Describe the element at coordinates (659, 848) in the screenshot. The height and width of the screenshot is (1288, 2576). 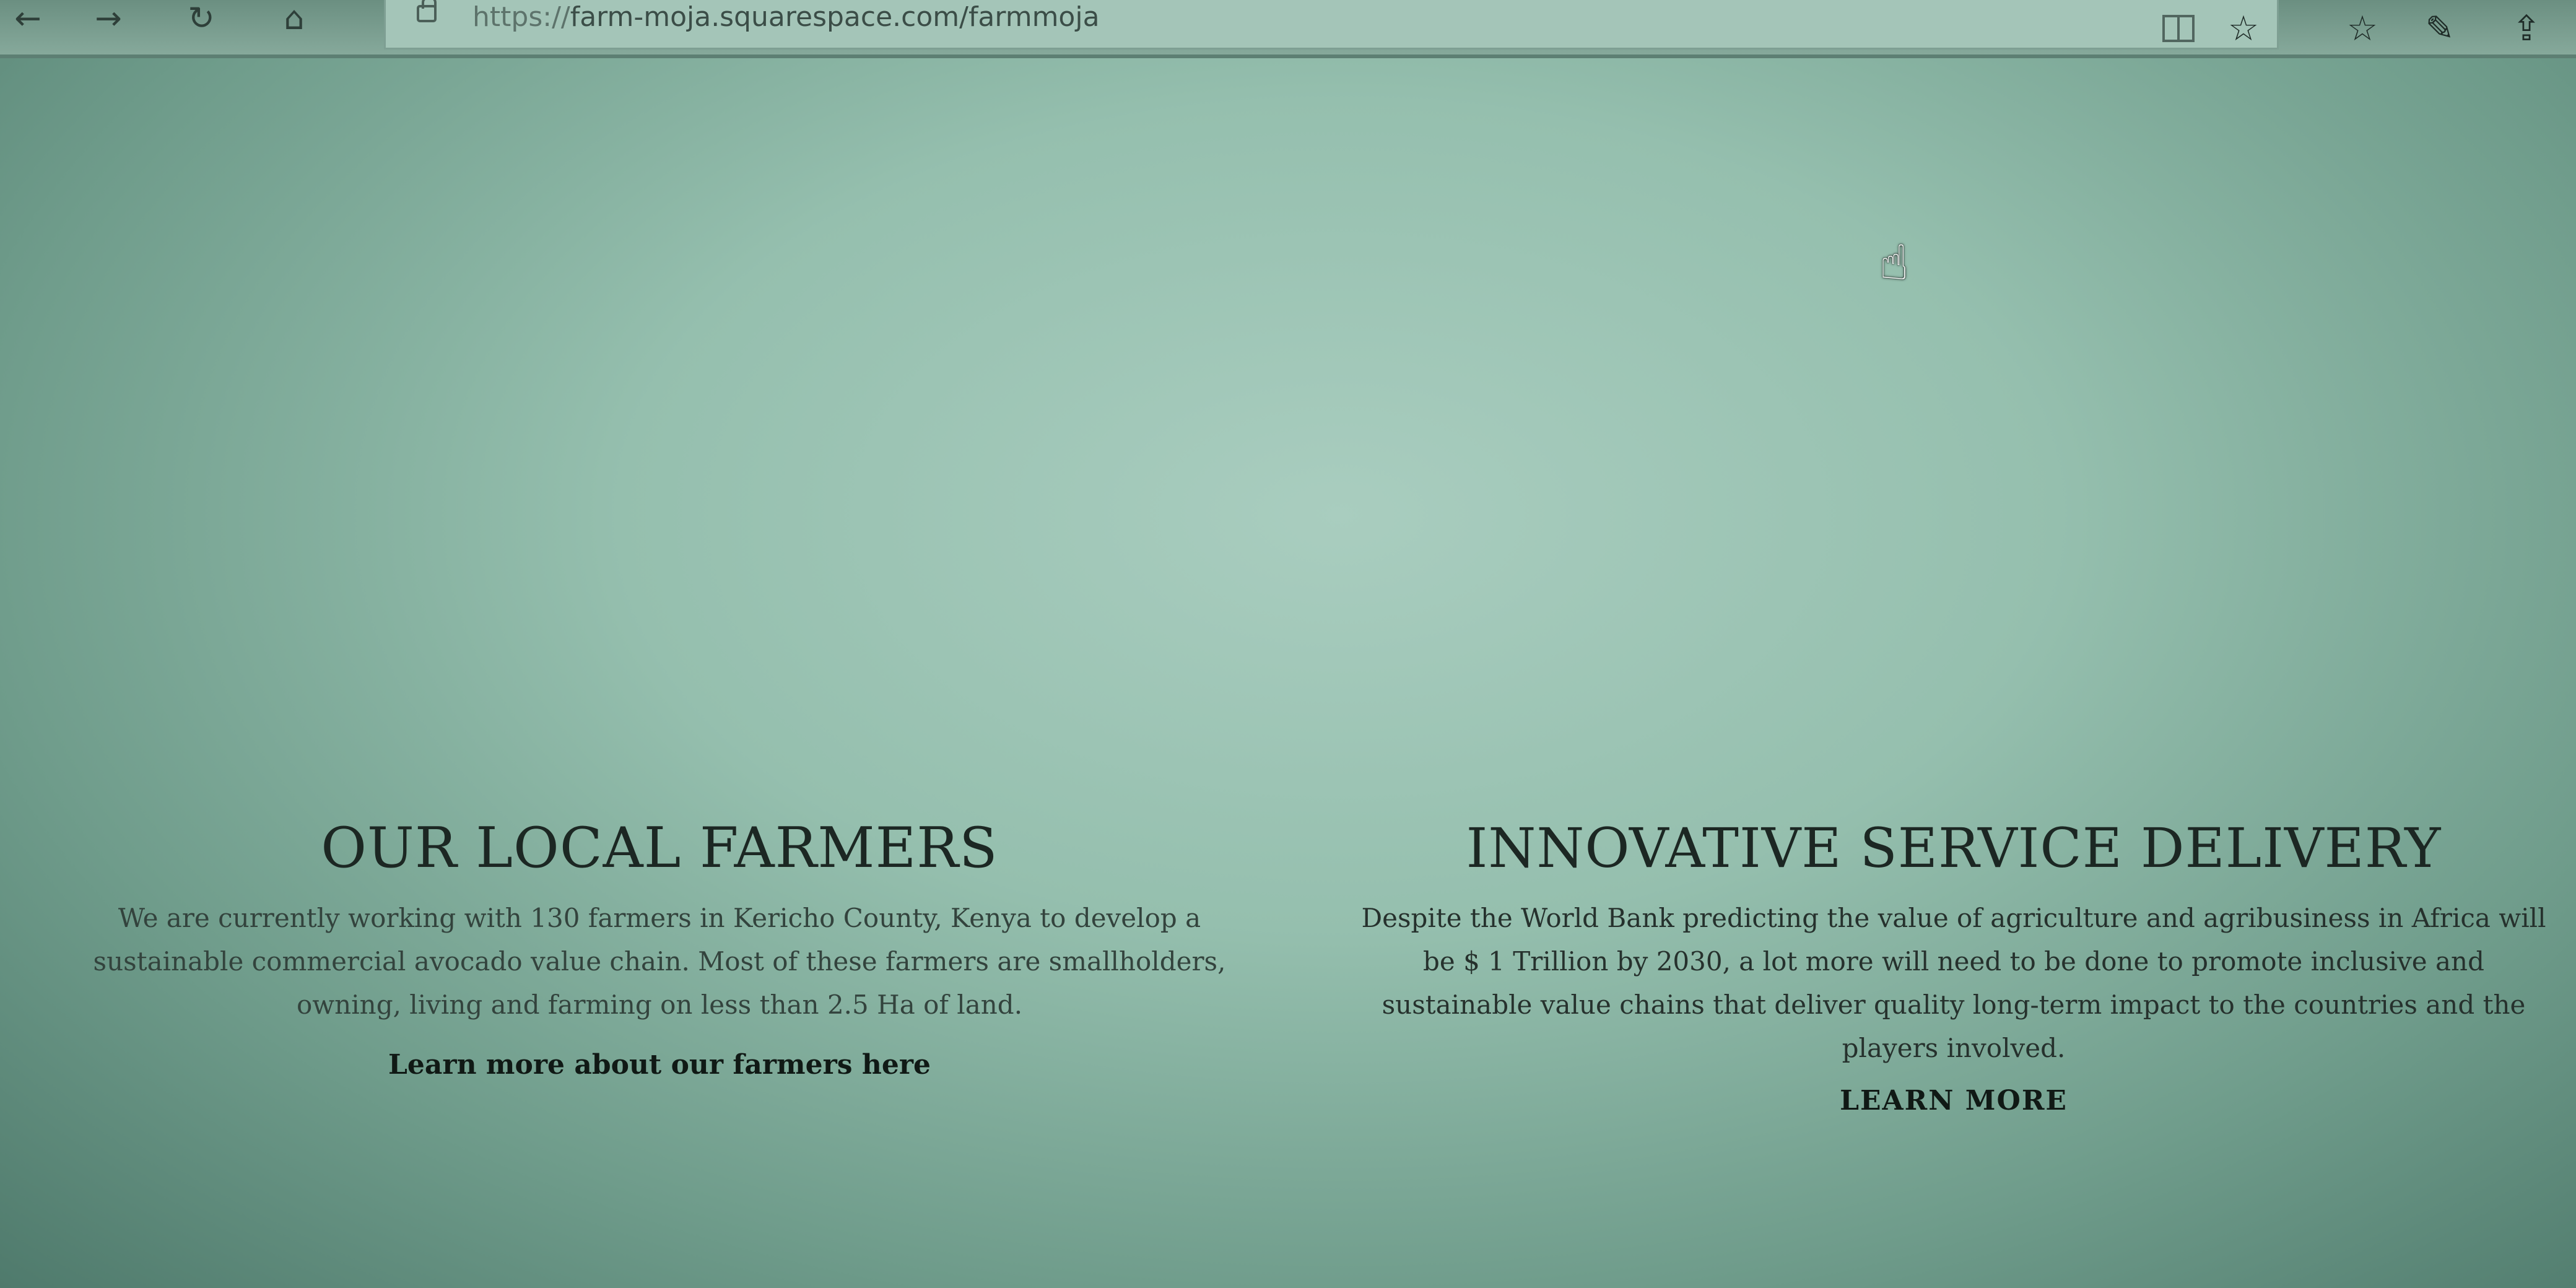
I see `farmers-heading: OUR LOCAL FARMERS` at that location.